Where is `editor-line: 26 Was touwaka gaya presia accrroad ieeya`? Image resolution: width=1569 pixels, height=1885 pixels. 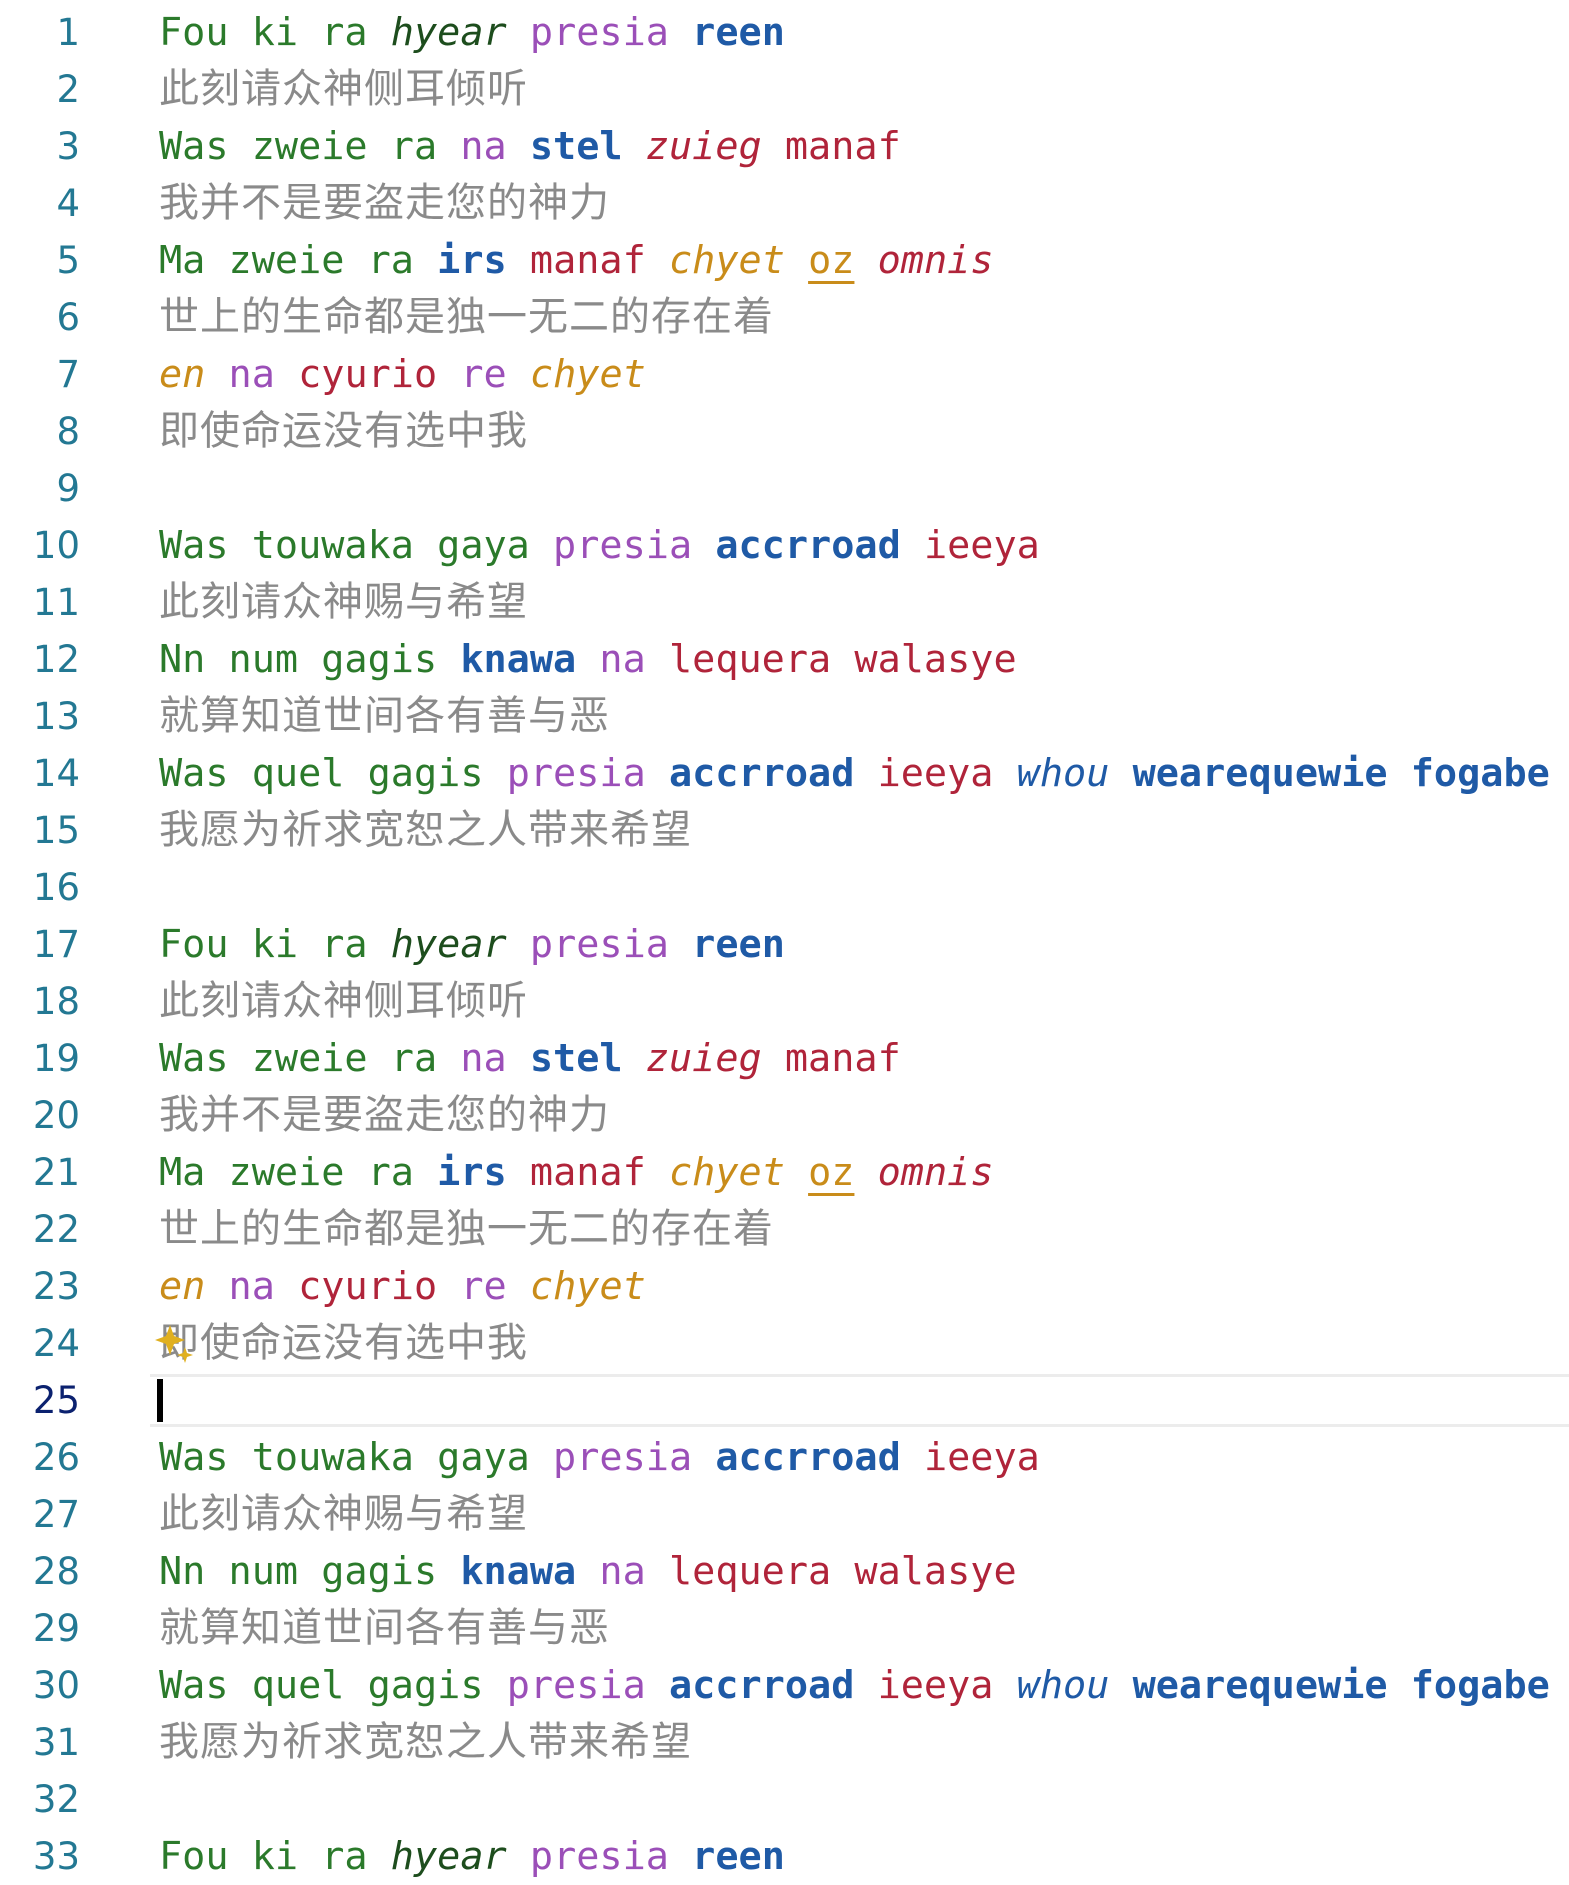 editor-line: 26 Was touwaka gaya presia accrroad ieeya is located at coordinates (784, 1457).